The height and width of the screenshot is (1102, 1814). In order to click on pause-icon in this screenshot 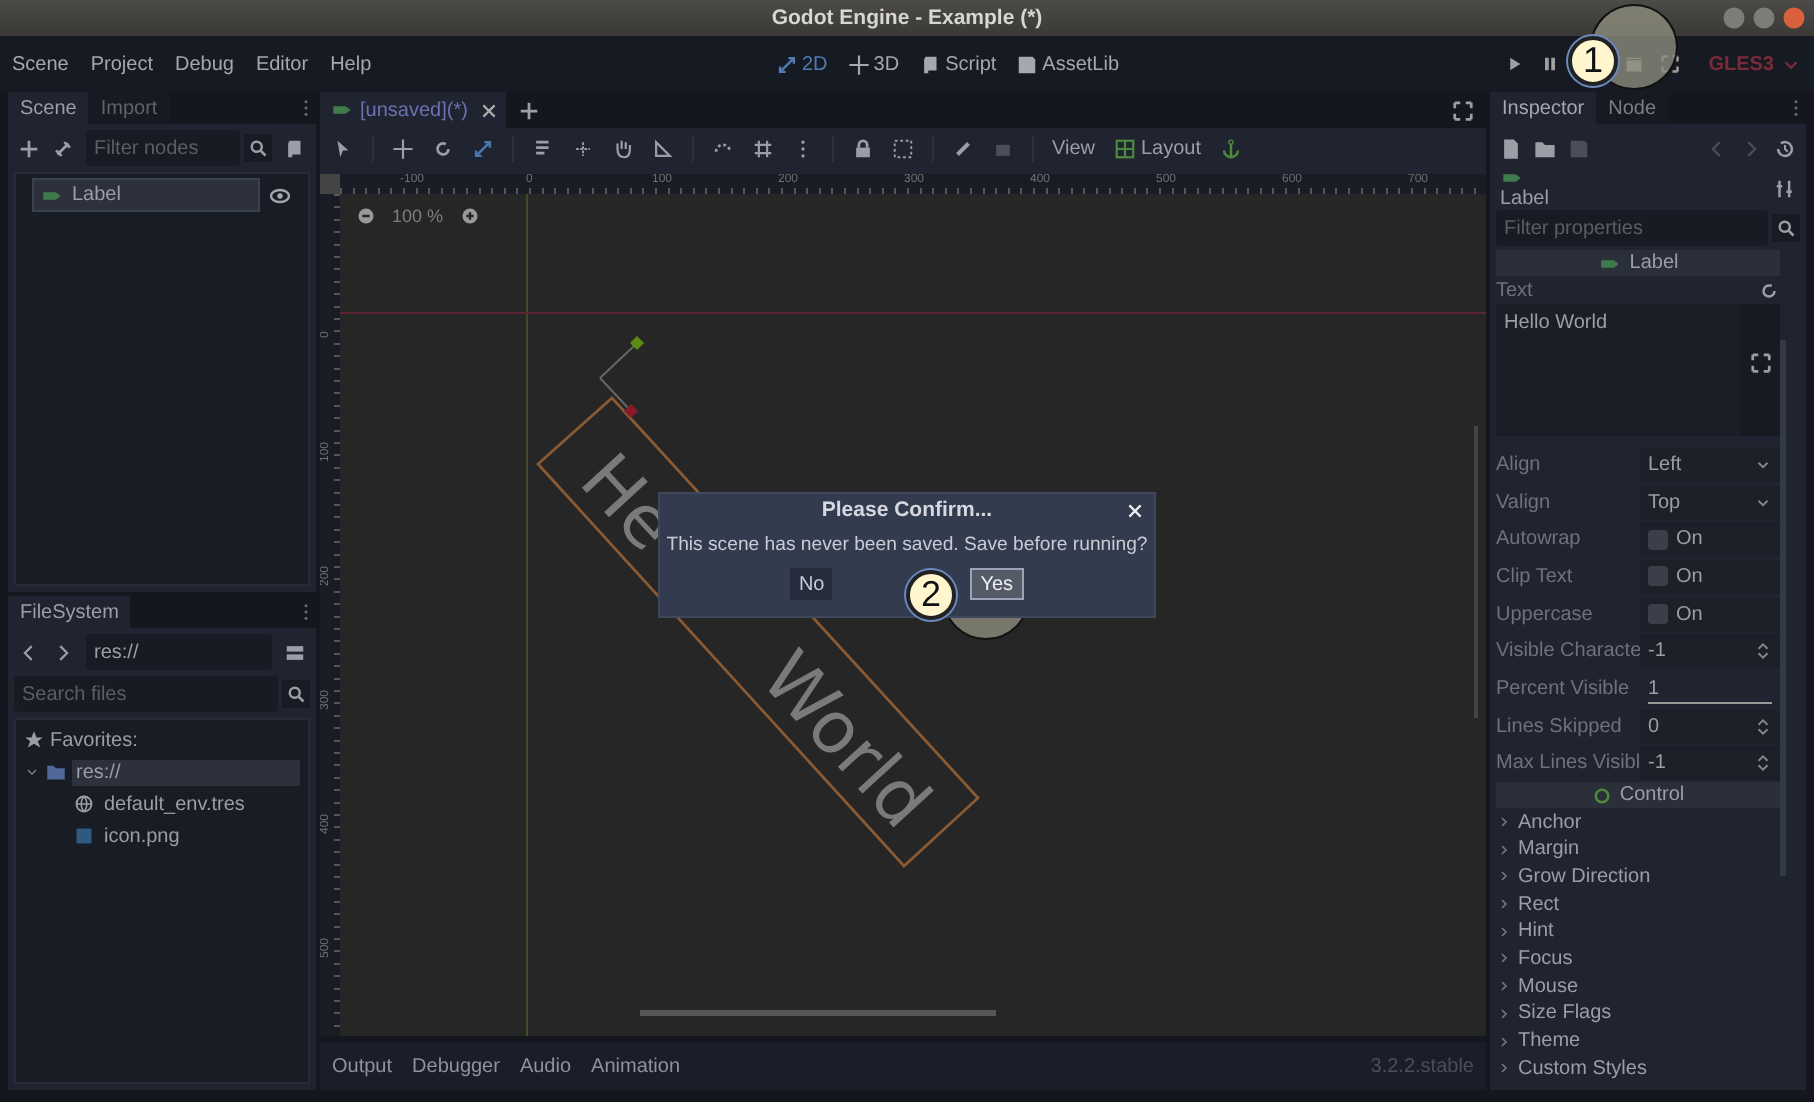, I will do `click(1550, 64)`.